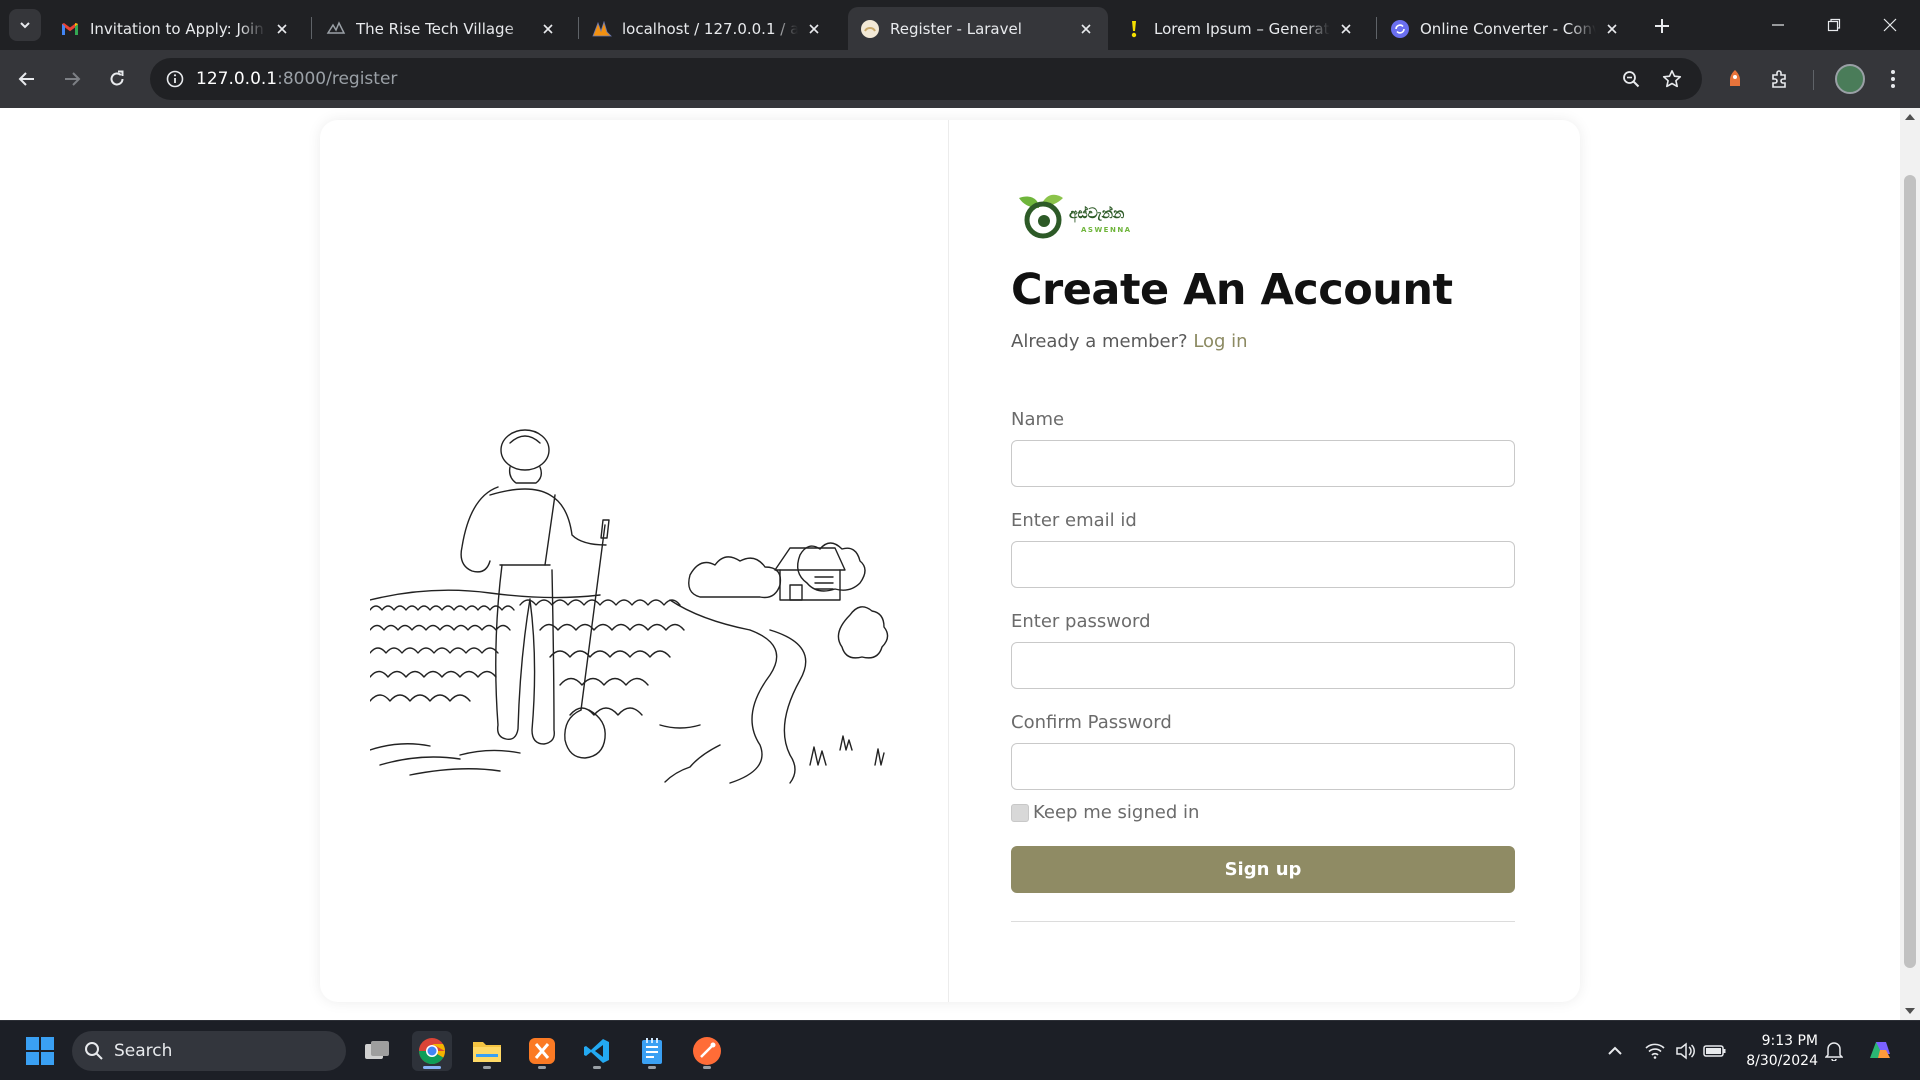 This screenshot has height=1080, width=1920. What do you see at coordinates (1685, 1051) in the screenshot?
I see `volume-icon` at bounding box center [1685, 1051].